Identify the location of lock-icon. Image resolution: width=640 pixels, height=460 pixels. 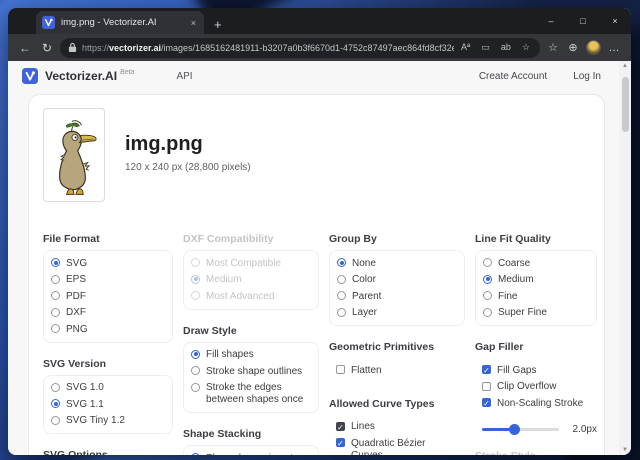
(72, 47).